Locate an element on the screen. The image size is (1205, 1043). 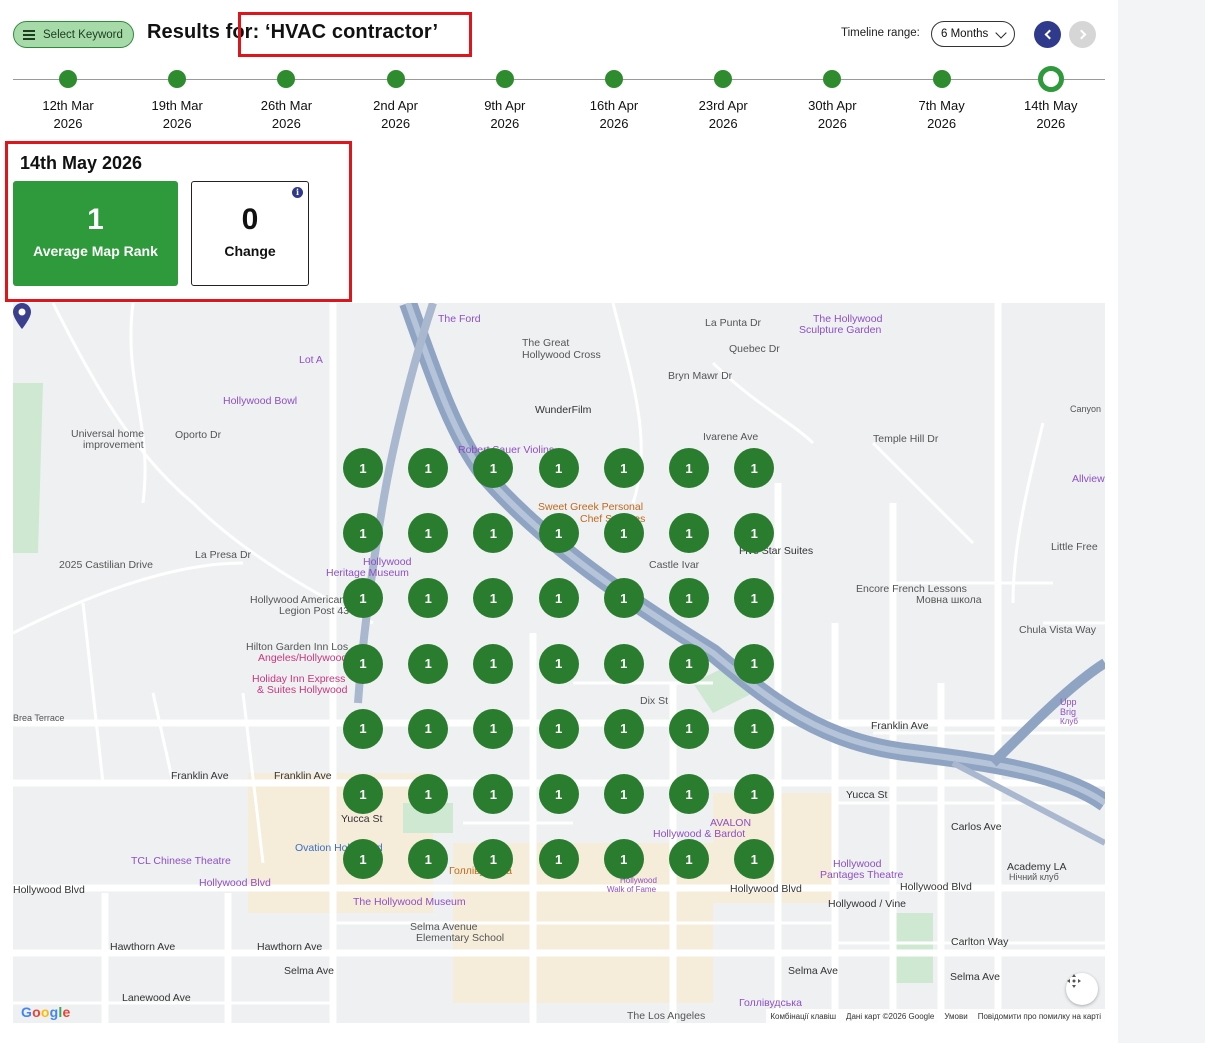
list-icon is located at coordinates (29, 34).